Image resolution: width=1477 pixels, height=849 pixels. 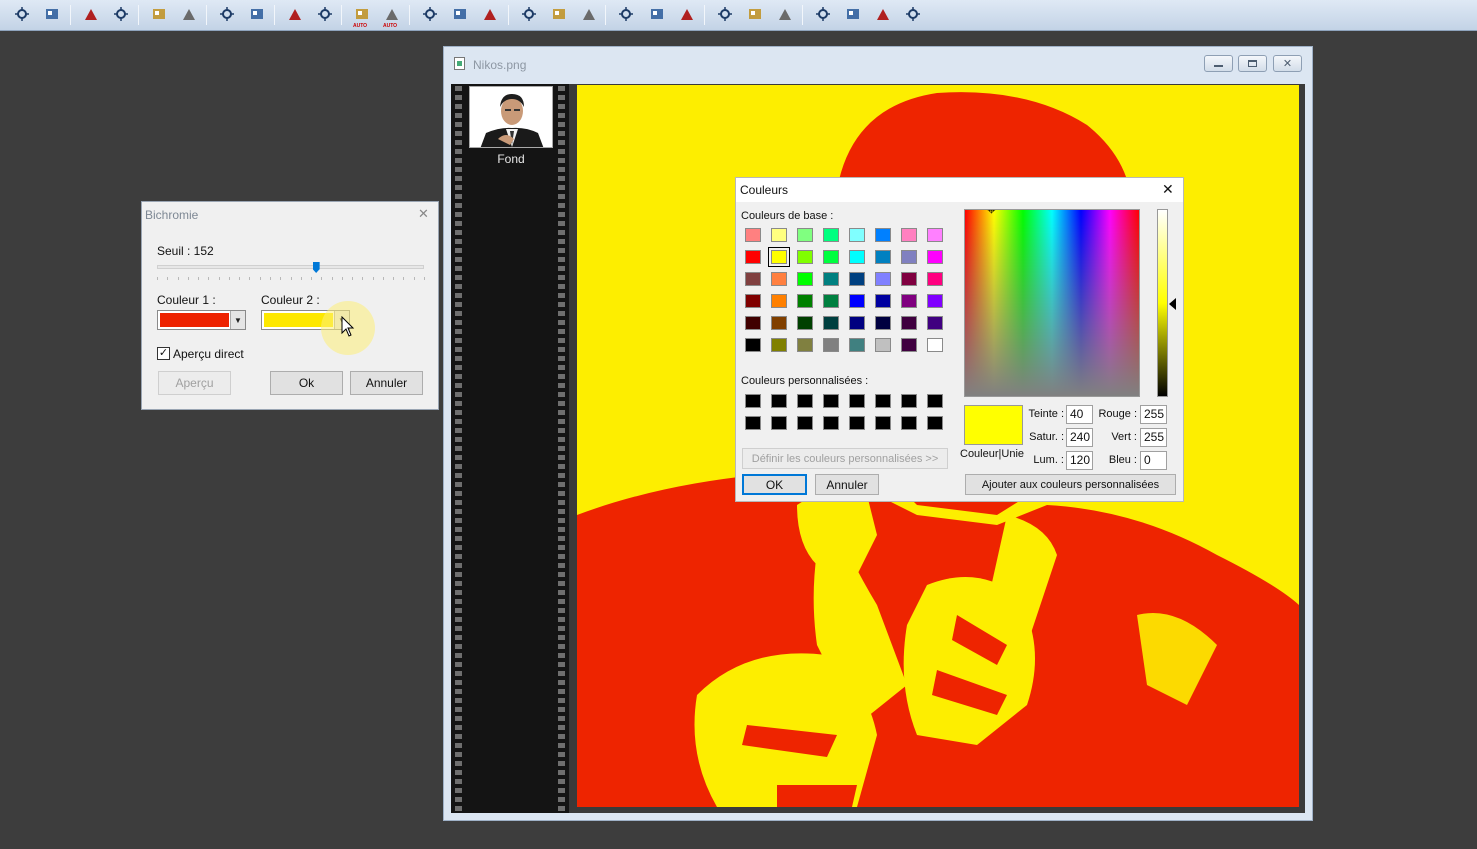 What do you see at coordinates (959, 190) in the screenshot?
I see `color-dialog-titlebar: Couleurs ✕` at bounding box center [959, 190].